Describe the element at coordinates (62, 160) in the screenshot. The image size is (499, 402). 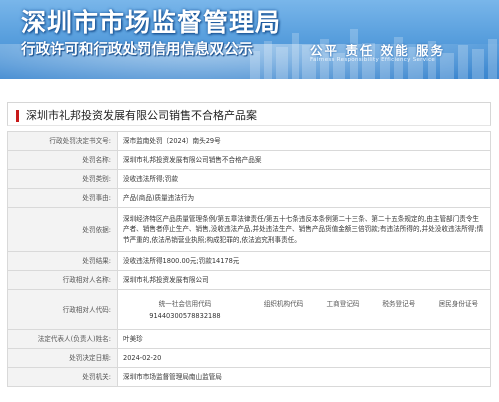
I see `case-name-label: 处罚名称:` at that location.